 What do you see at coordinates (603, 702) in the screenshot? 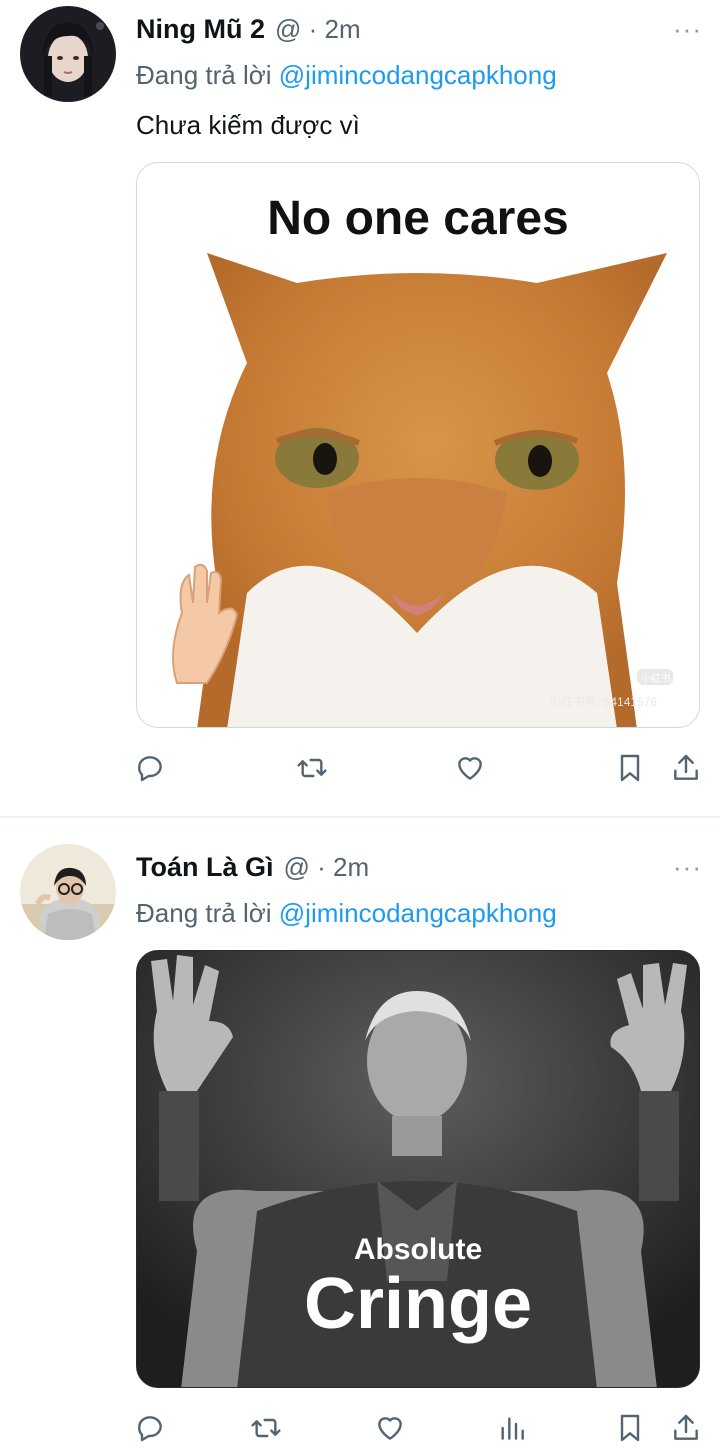
I see `watermark-text: 小红书号: 54141576` at bounding box center [603, 702].